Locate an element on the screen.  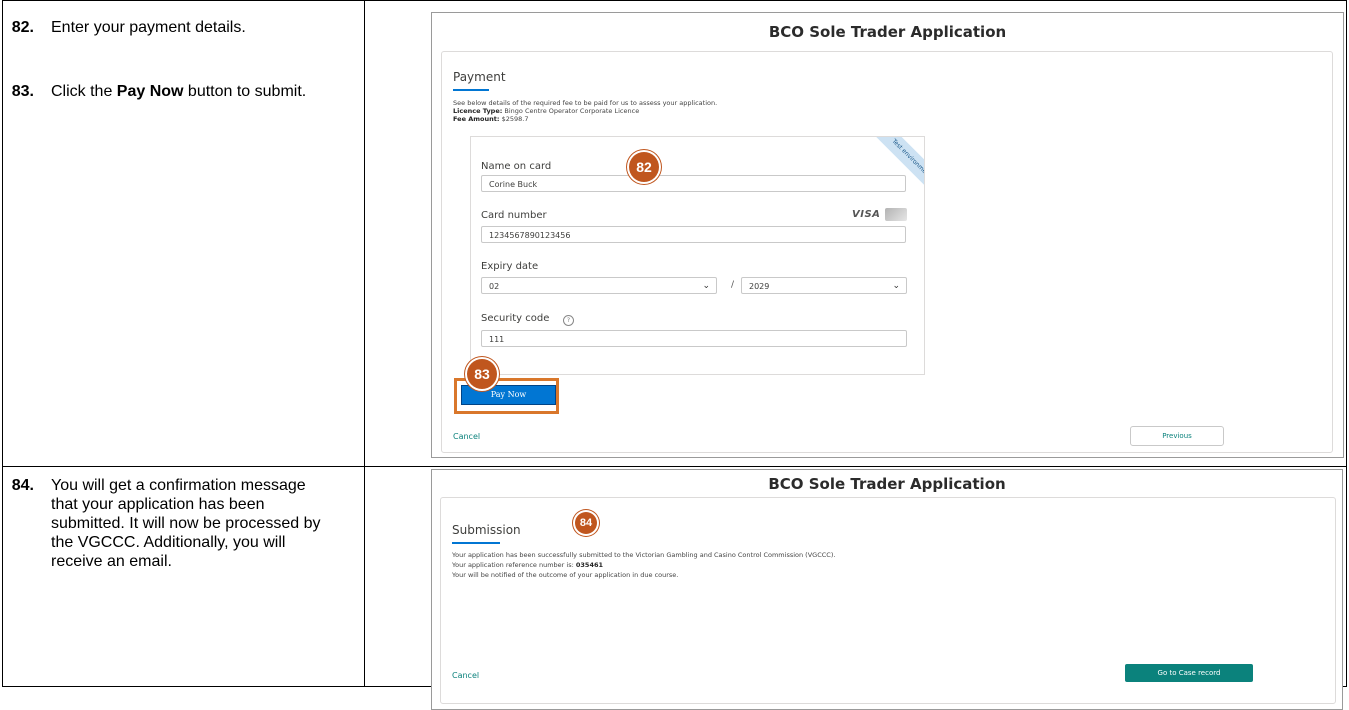
step-number: 82. is located at coordinates (22, 27).